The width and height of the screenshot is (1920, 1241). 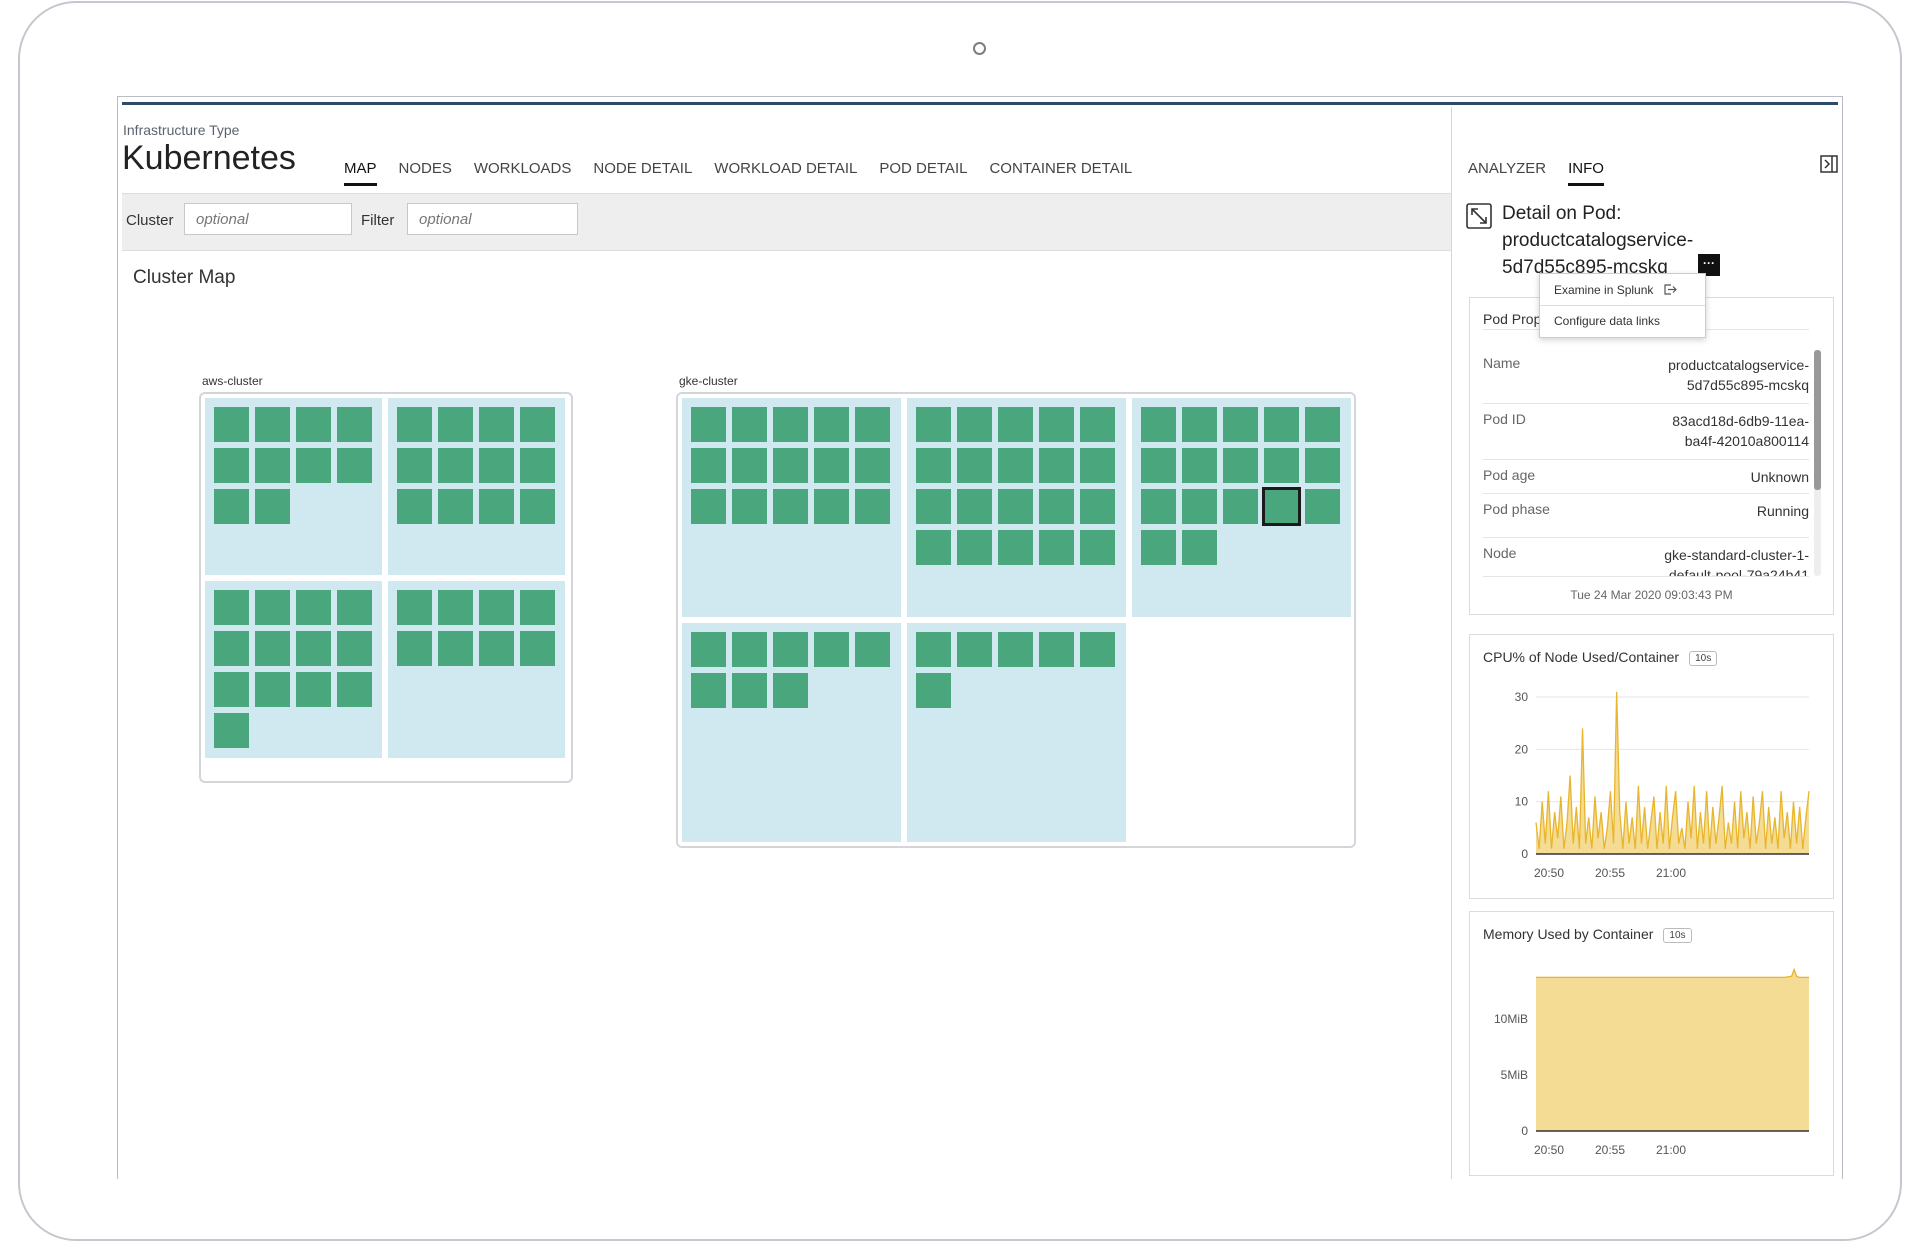 I want to click on menu-item-examine: Examine in Splunk, so click(x=1615, y=290).